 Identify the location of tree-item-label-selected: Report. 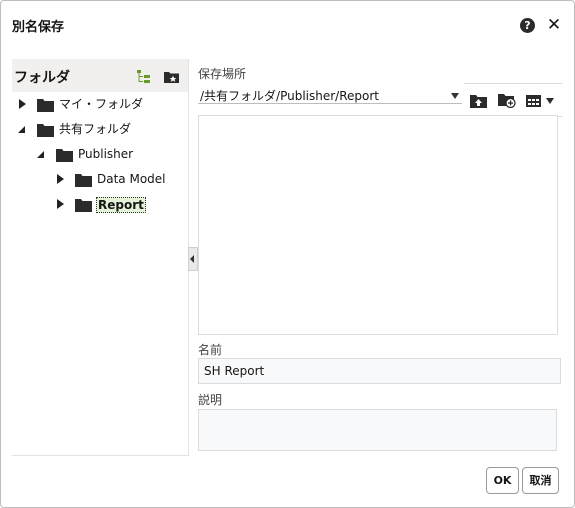
(121, 205).